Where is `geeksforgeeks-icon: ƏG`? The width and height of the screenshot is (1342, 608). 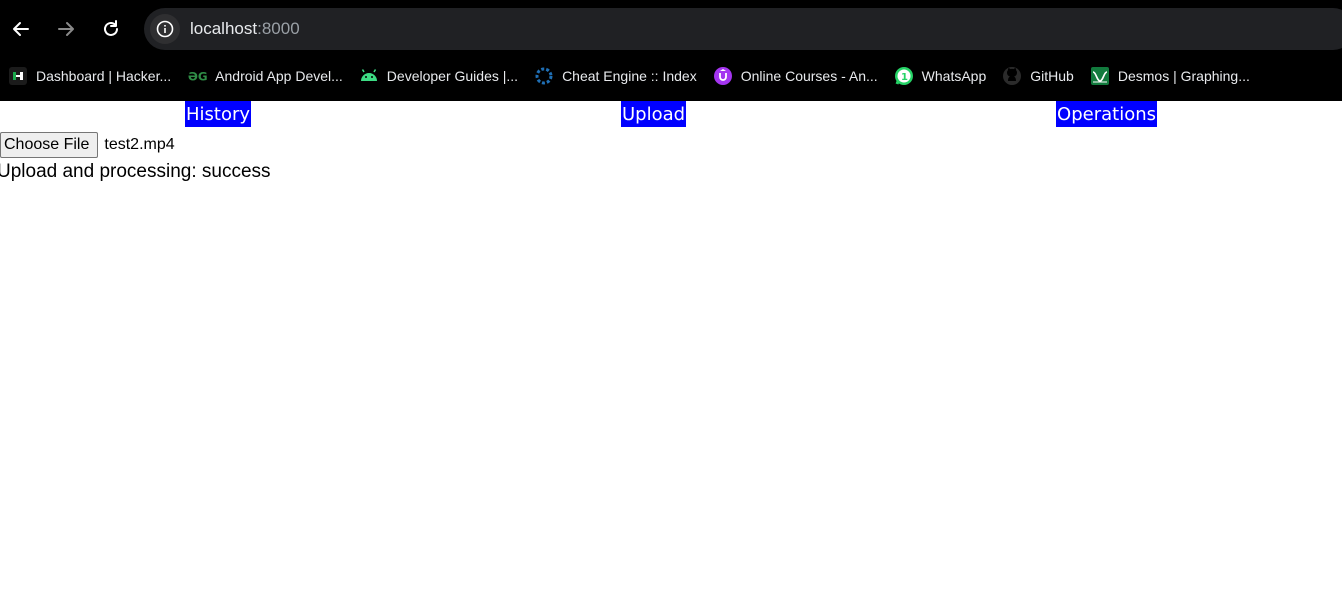
geeksforgeeks-icon: ƏG is located at coordinates (197, 76).